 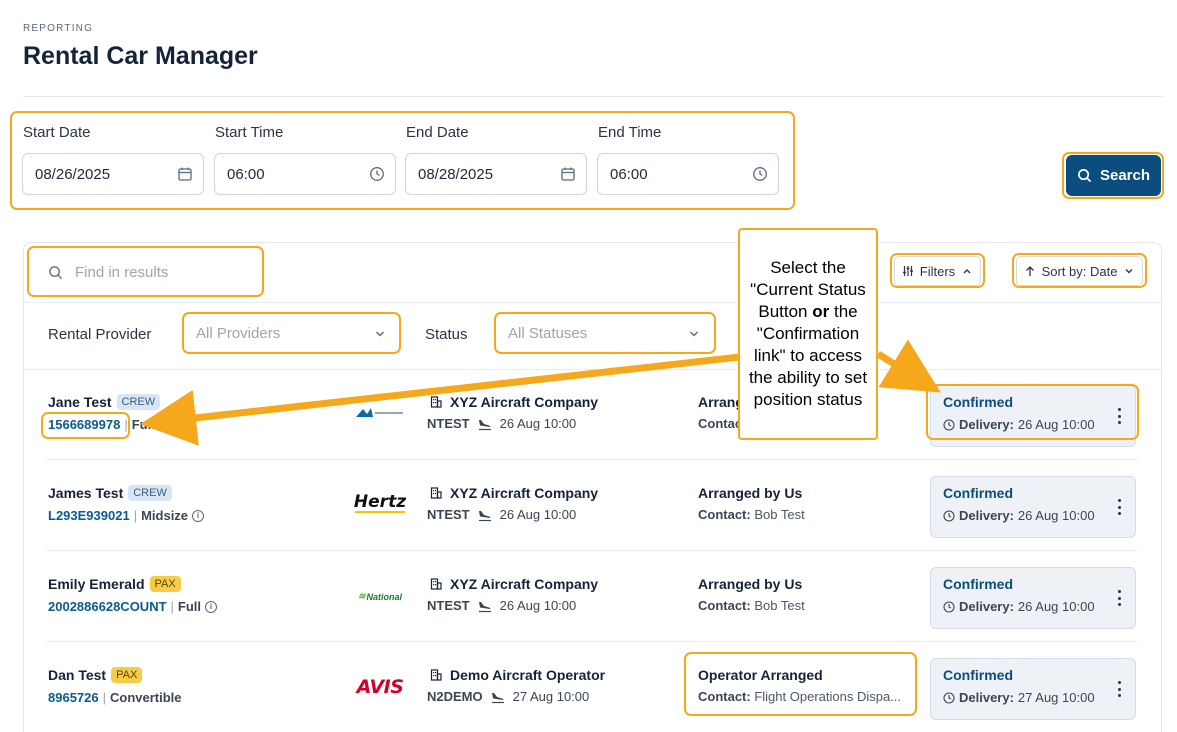 What do you see at coordinates (380, 413) in the screenshot?
I see `rental-provider-logo` at bounding box center [380, 413].